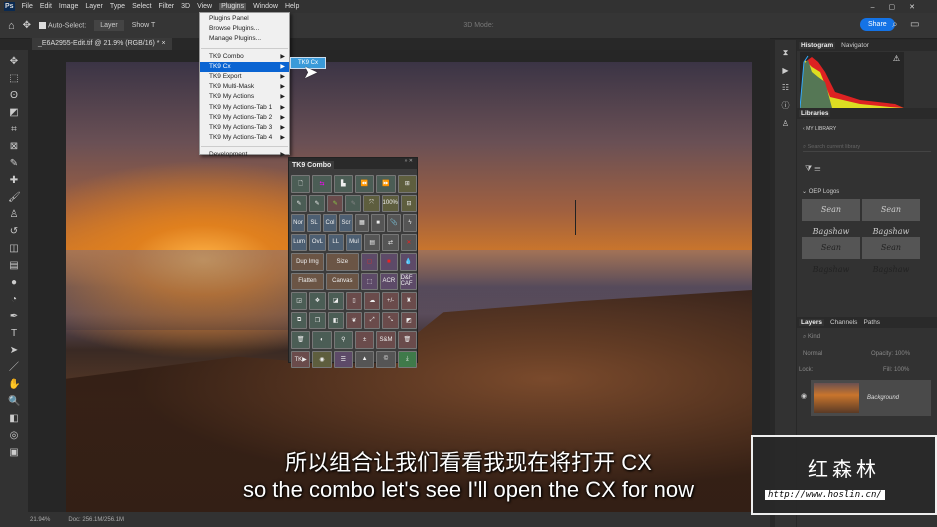  I want to click on auto-select-checkbox: Auto-Select:, so click(62, 25).